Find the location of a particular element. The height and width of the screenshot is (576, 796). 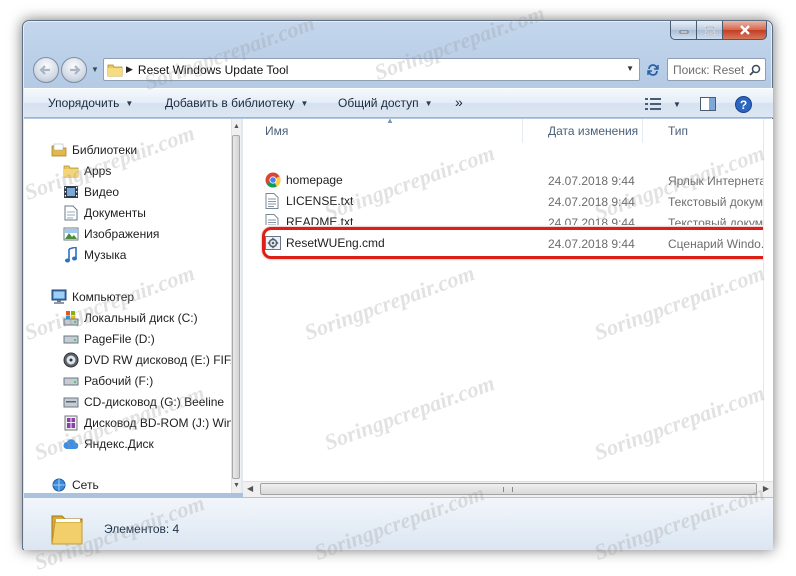

horizontal-scroll-thumb is located at coordinates (508, 489).